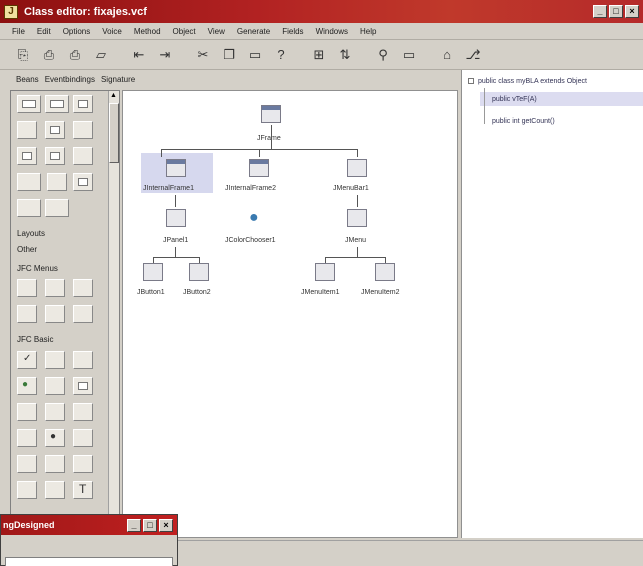 The height and width of the screenshot is (566, 643). What do you see at coordinates (55, 490) in the screenshot?
I see `palette-separator-icon` at bounding box center [55, 490].